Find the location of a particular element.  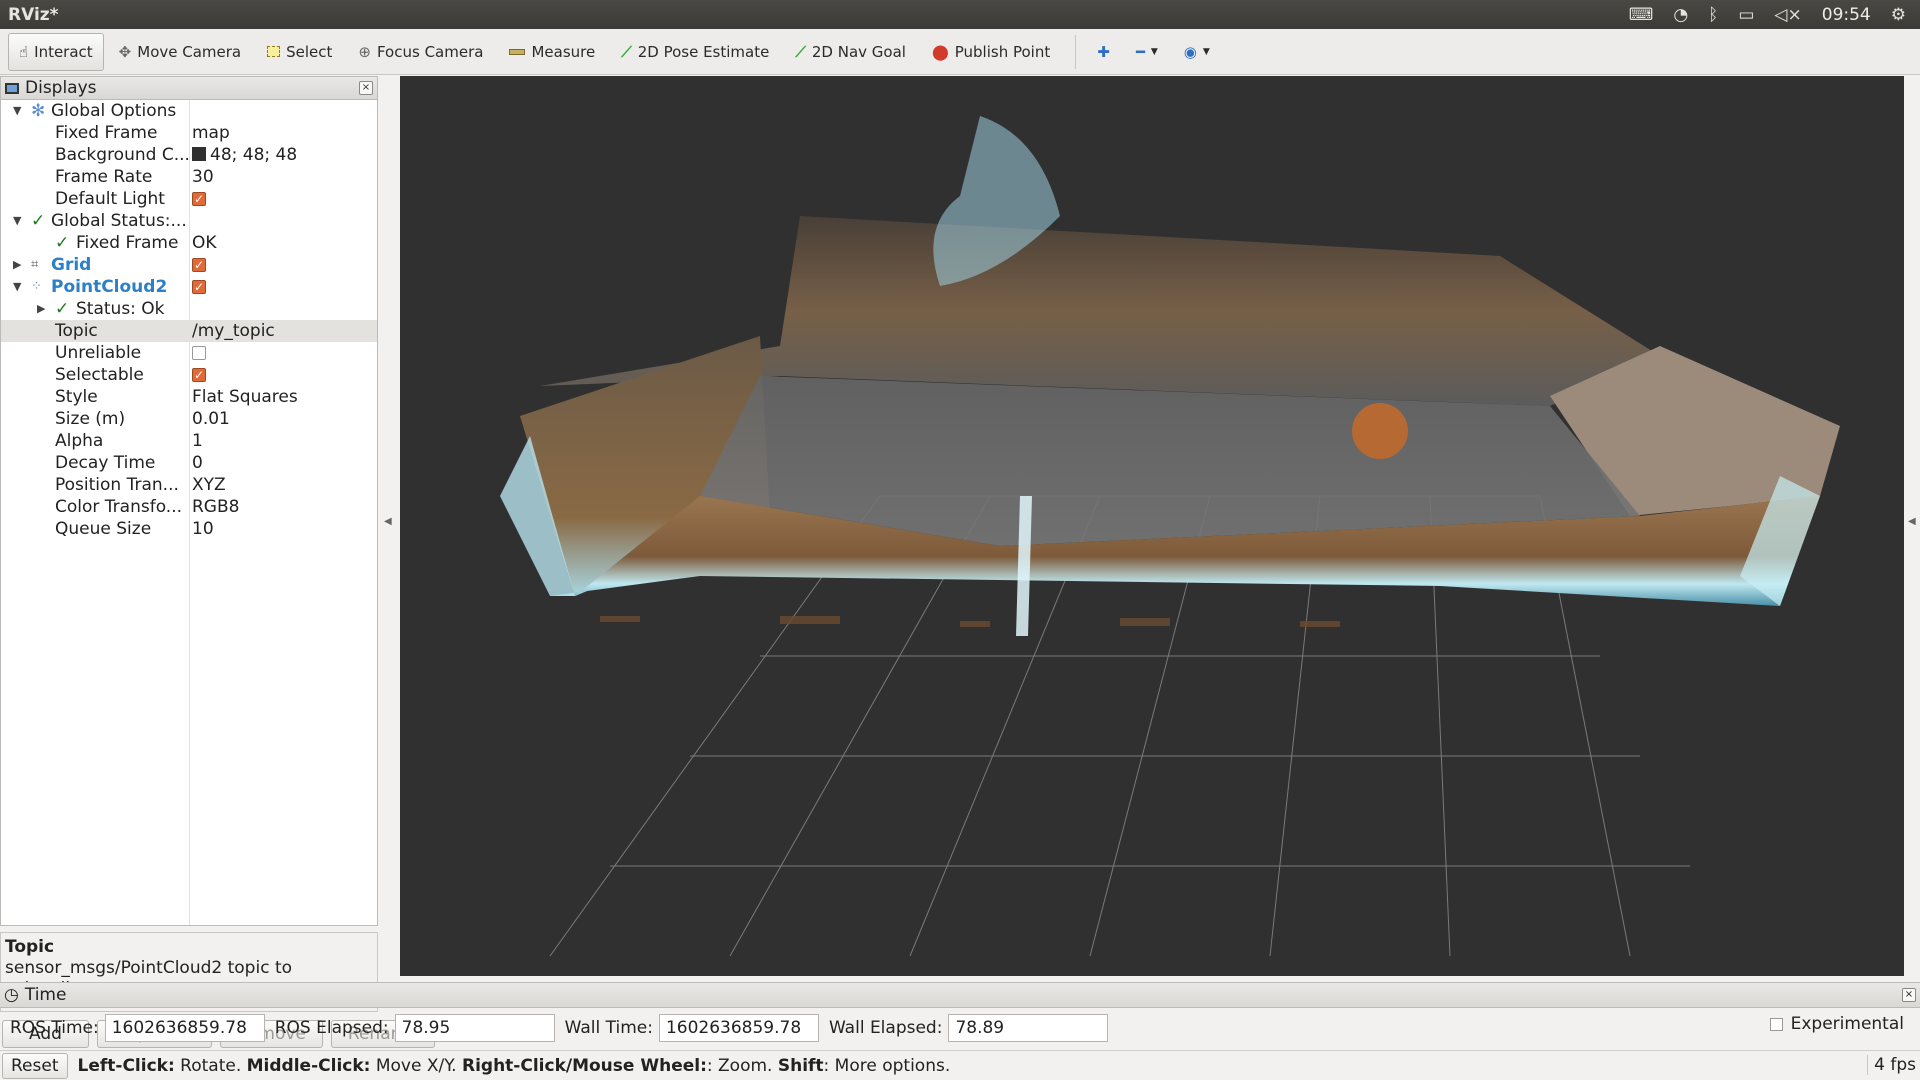

gear-icon: ⚙ is located at coordinates (1898, 15).